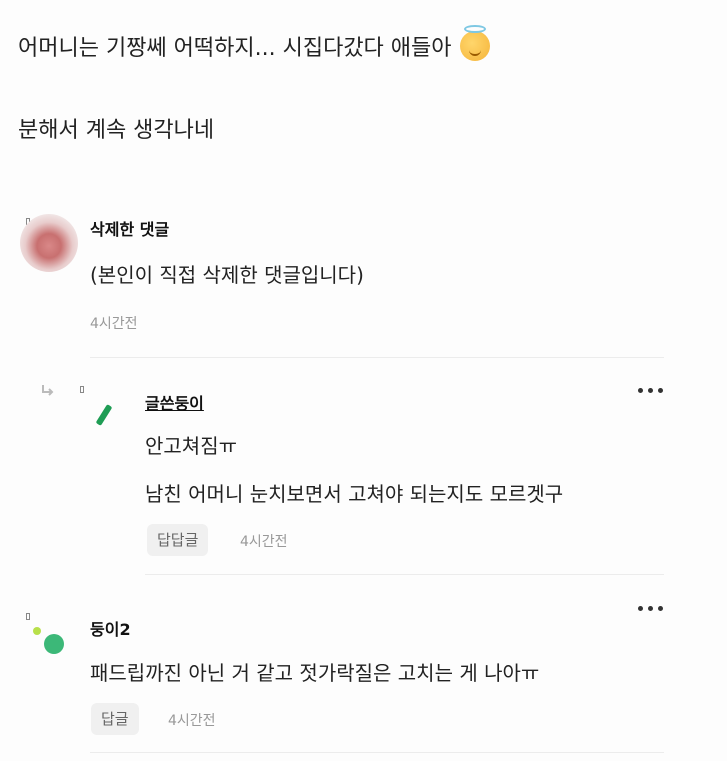  Describe the element at coordinates (129, 228) in the screenshot. I see `comment-author: 삭제한 댓글` at that location.